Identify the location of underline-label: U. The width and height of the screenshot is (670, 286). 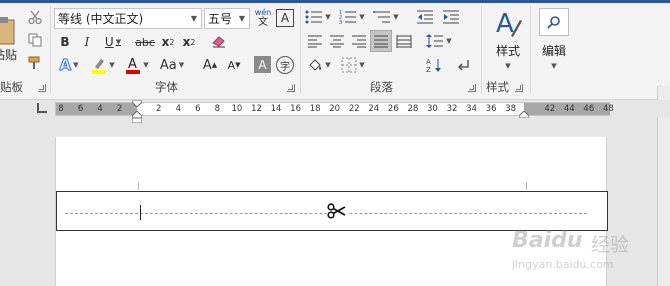
(109, 42).